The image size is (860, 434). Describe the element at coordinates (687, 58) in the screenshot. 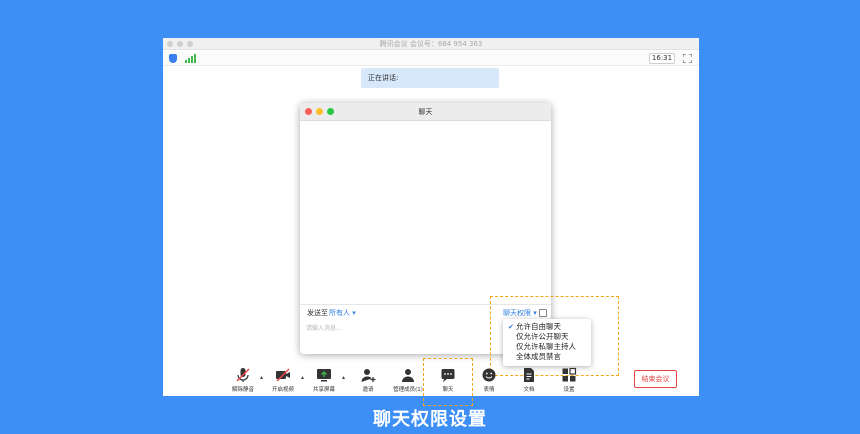

I see `fullscreen-icon` at that location.